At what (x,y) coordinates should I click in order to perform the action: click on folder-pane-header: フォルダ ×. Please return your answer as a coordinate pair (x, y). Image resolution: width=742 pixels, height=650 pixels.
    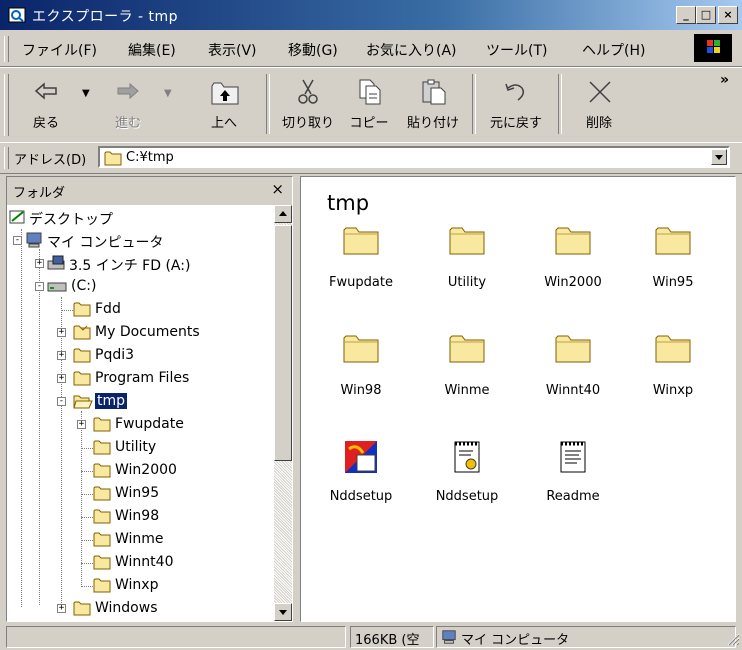
    Looking at the image, I should click on (149, 191).